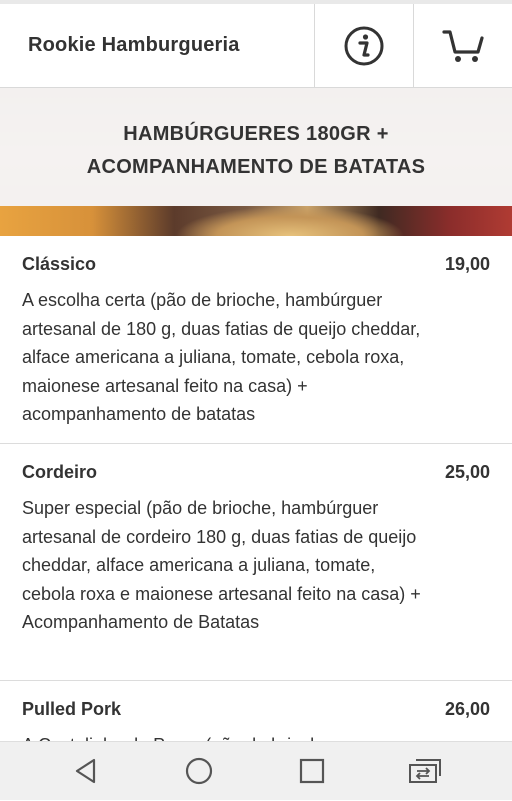 This screenshot has height=801, width=512. I want to click on back-icon, so click(85, 771).